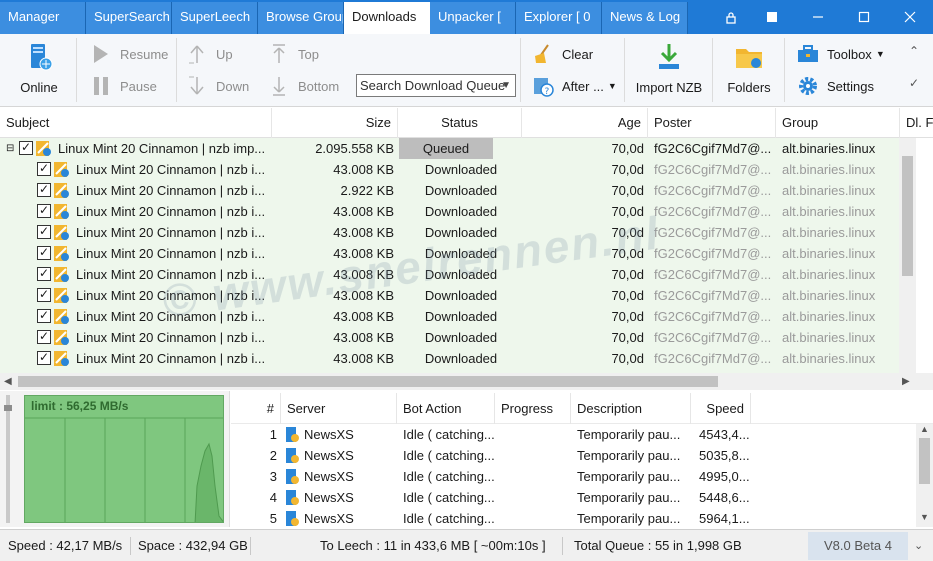  I want to click on tab-browse-groups: Browse Groups, so click(301, 18).